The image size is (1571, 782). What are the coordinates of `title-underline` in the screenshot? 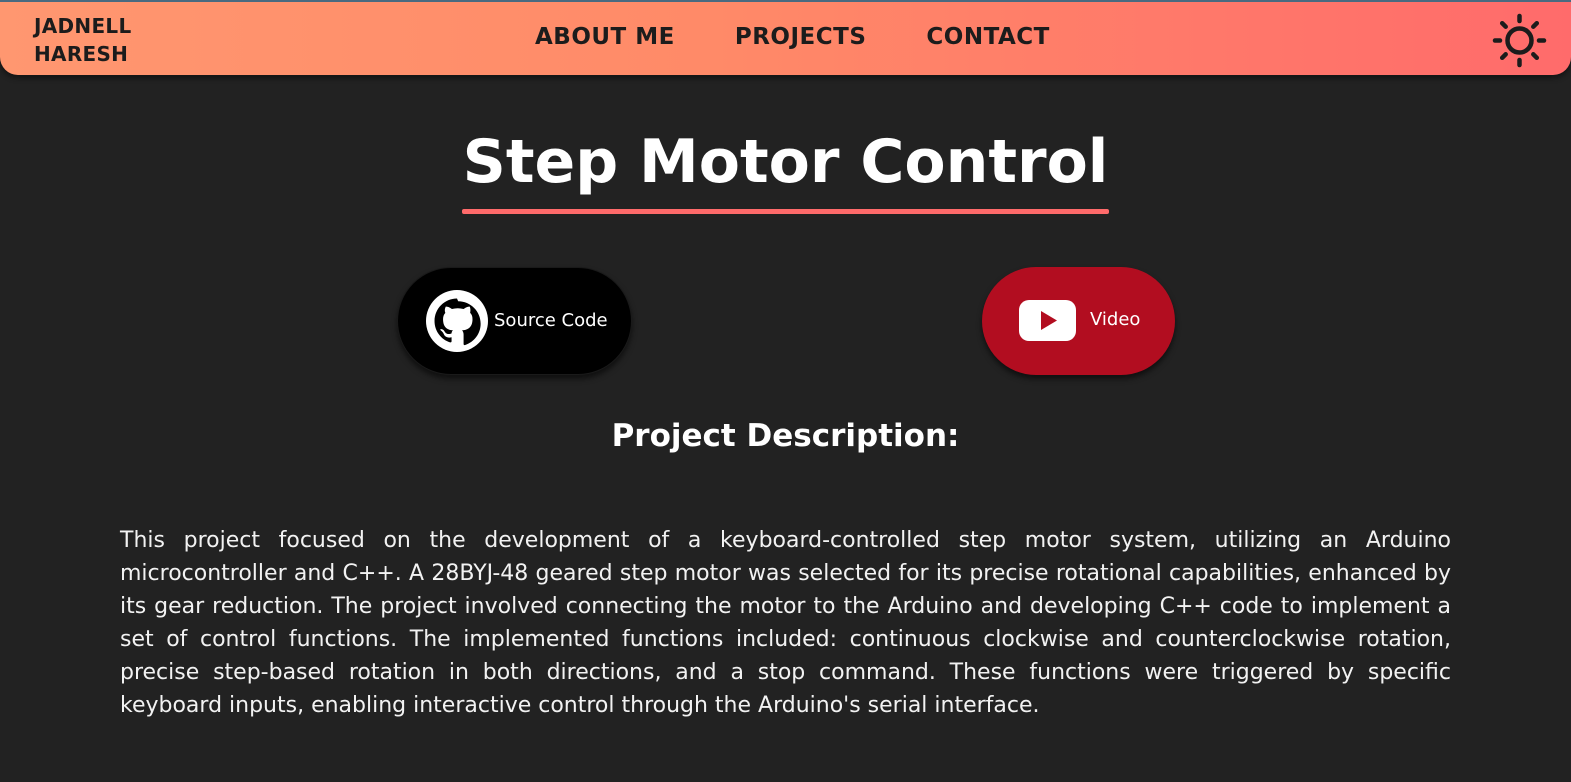 It's located at (785, 211).